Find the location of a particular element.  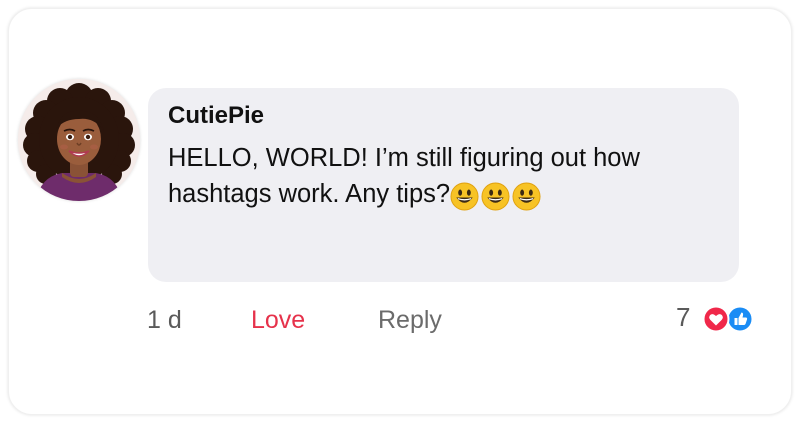

comment-author: CutiePie is located at coordinates (216, 116).